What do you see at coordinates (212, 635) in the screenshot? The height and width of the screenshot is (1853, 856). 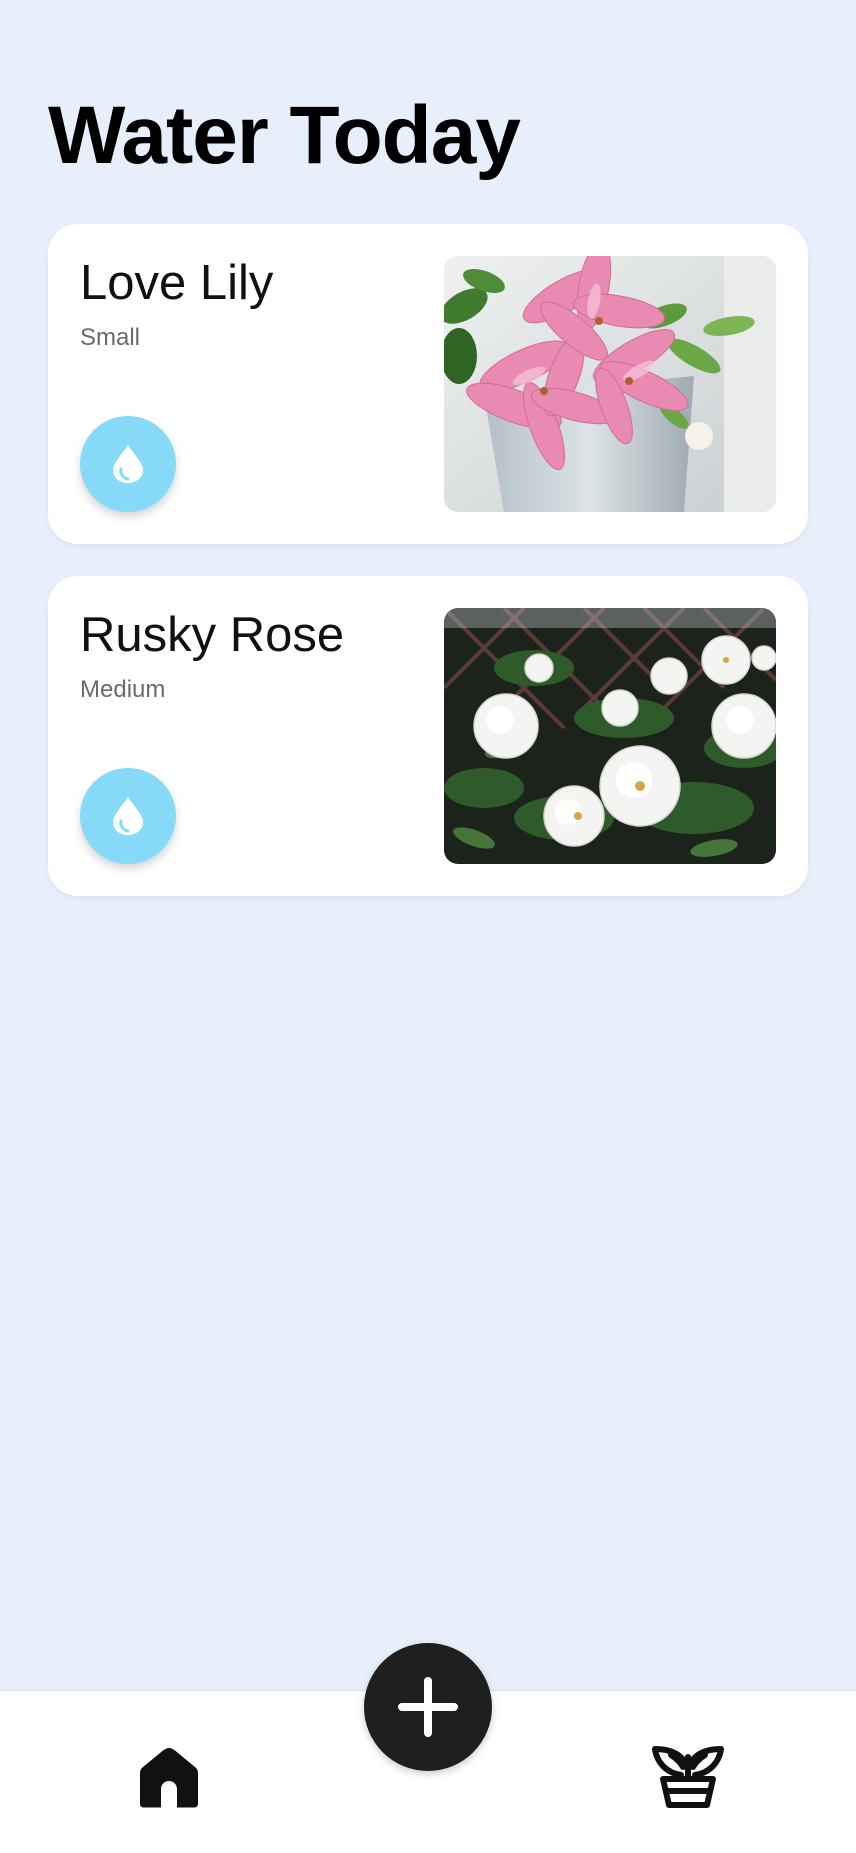 I see `plant-name: Rusky Rose` at bounding box center [212, 635].